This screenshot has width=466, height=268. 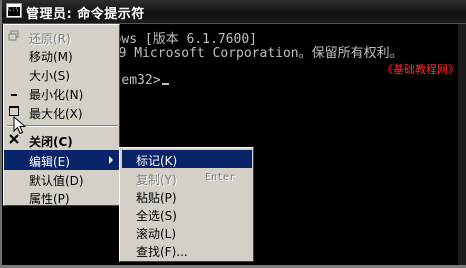 What do you see at coordinates (156, 198) in the screenshot?
I see `submenu-item-label: 粘贴(P)` at bounding box center [156, 198].